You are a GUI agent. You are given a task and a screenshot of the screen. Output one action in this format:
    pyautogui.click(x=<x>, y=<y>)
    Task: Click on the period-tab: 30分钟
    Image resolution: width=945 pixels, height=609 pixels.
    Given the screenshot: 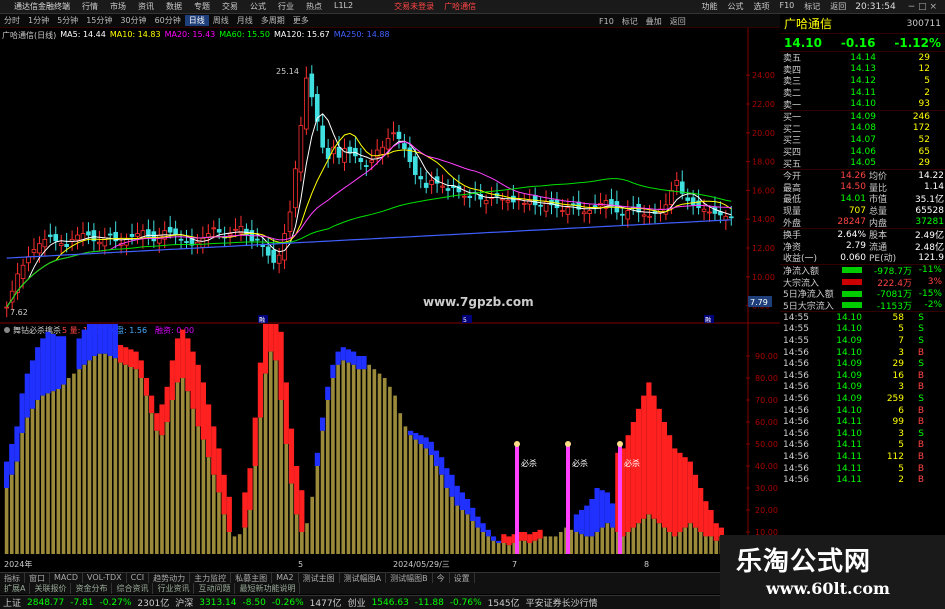 What is the action you would take?
    pyautogui.click(x=133, y=20)
    